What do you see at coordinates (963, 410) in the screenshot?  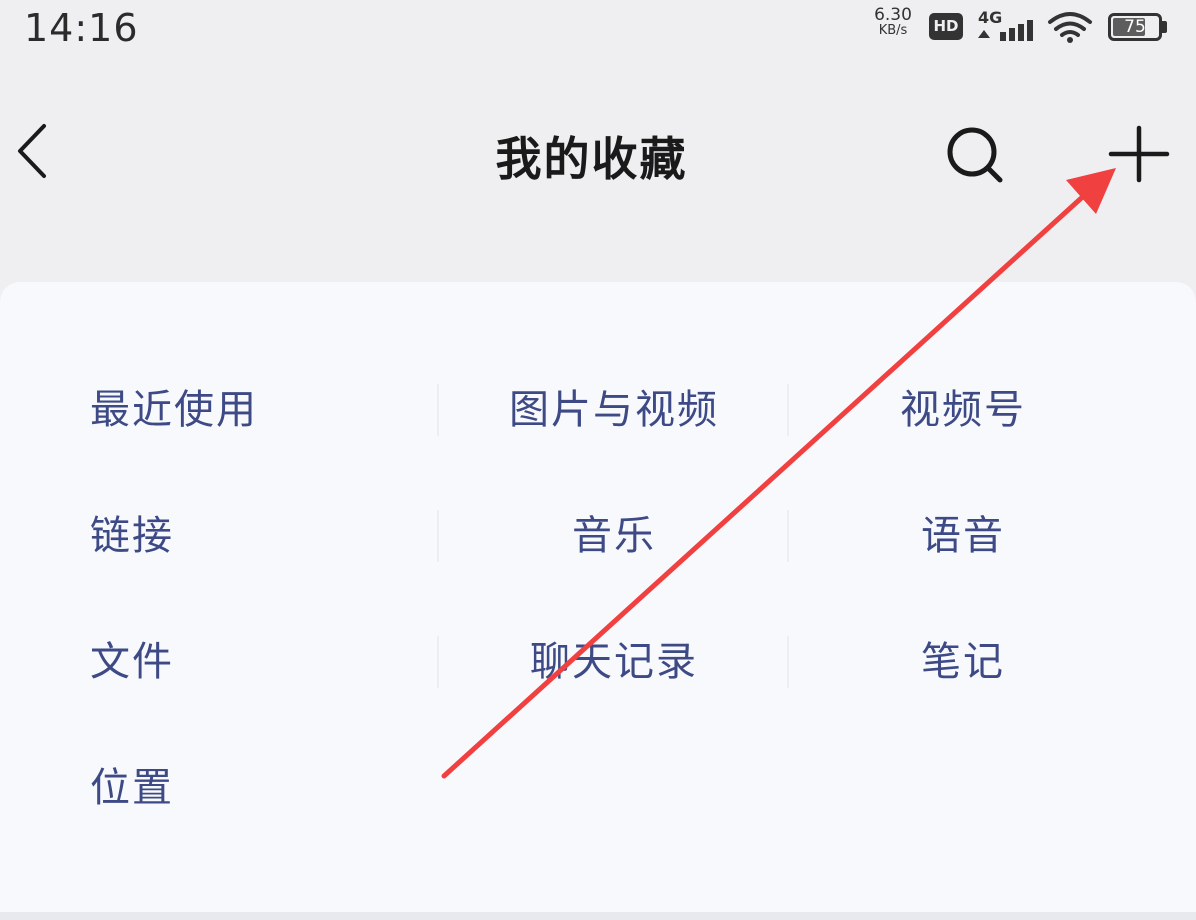 I see `filter-channels: 视频号` at bounding box center [963, 410].